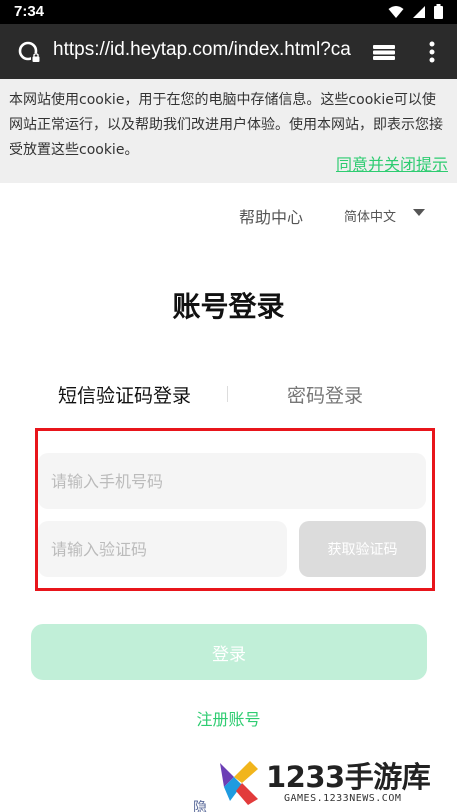 This screenshot has width=457, height=812. What do you see at coordinates (348, 777) in the screenshot?
I see `watermark-main-text: 1233手游库` at bounding box center [348, 777].